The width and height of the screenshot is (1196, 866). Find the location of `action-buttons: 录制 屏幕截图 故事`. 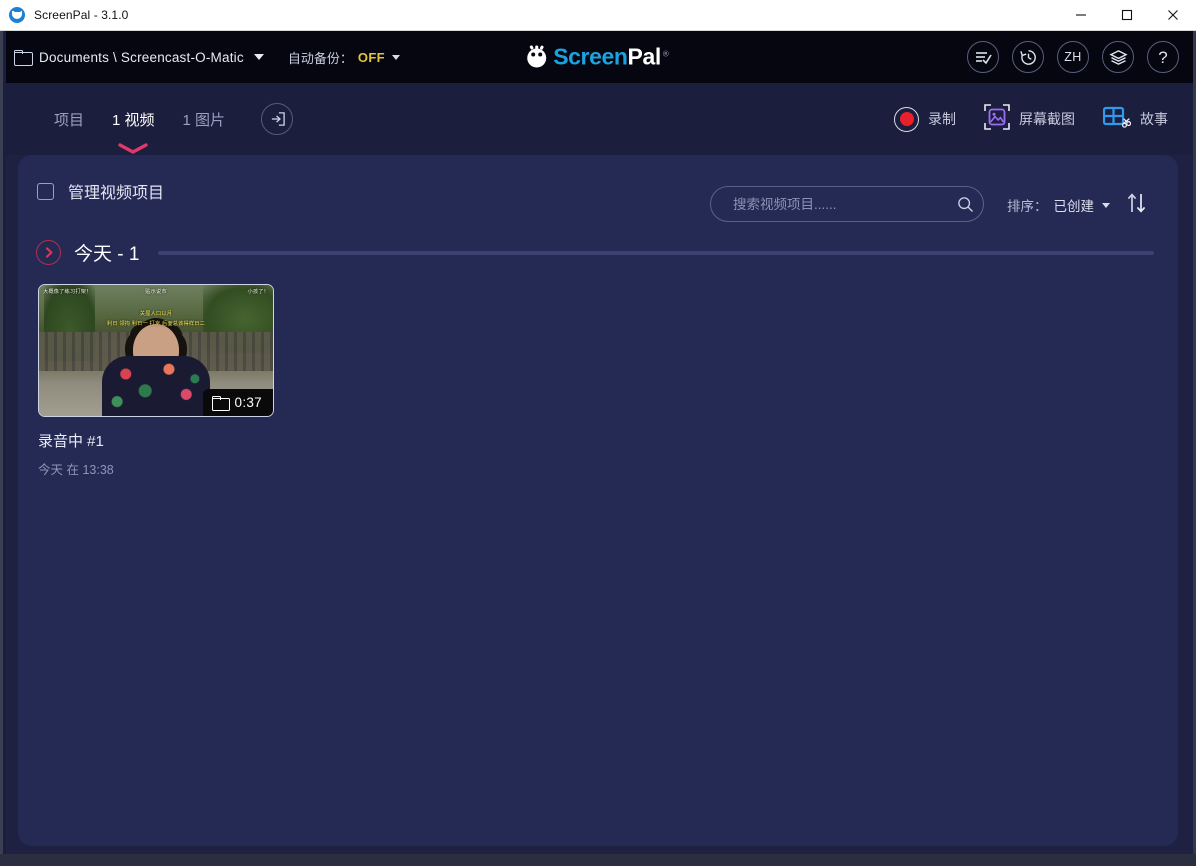

action-buttons: 录制 屏幕截图 故事 is located at coordinates (1031, 119).